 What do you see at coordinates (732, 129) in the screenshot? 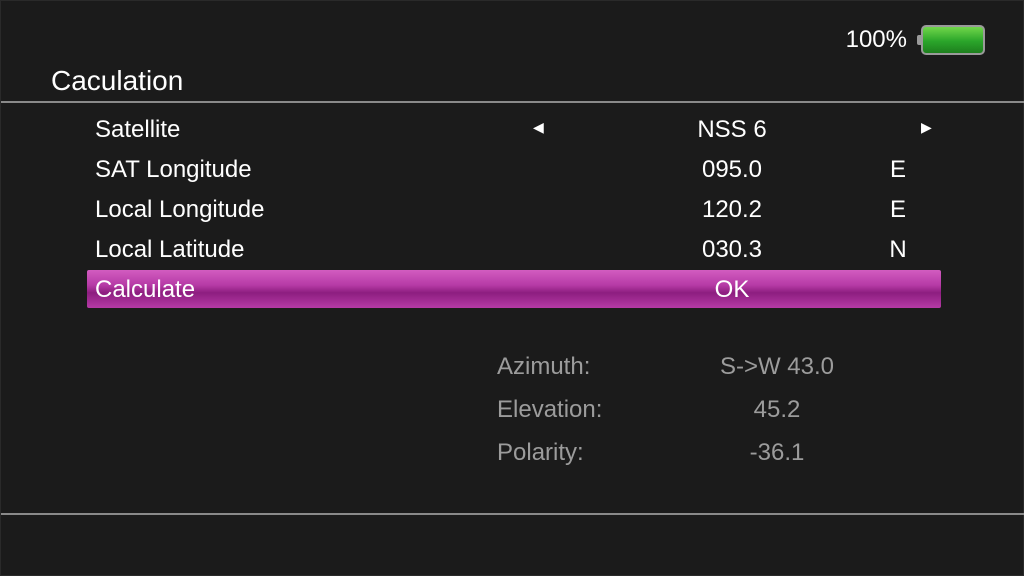
I see `satellite-value: NSS 6` at bounding box center [732, 129].